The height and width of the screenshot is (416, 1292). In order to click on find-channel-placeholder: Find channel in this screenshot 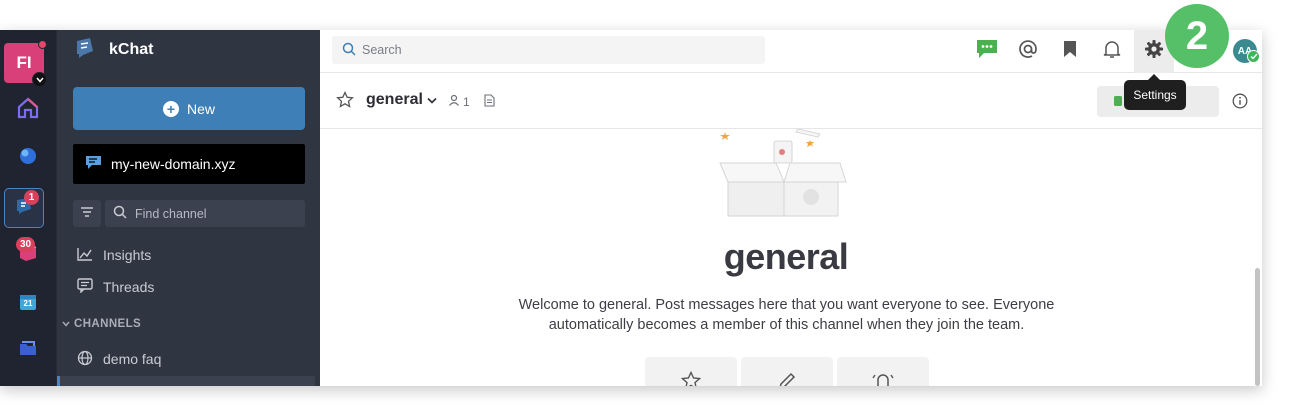, I will do `click(171, 213)`.